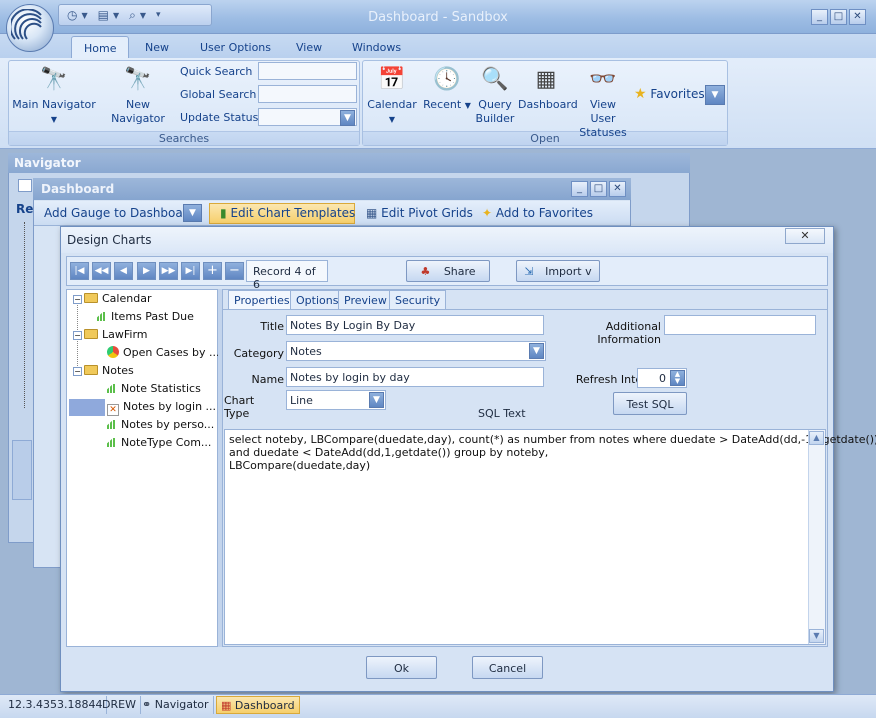  What do you see at coordinates (54, 96) in the screenshot?
I see `main-navigator-button: 🔭 Main Navigator ▼` at bounding box center [54, 96].